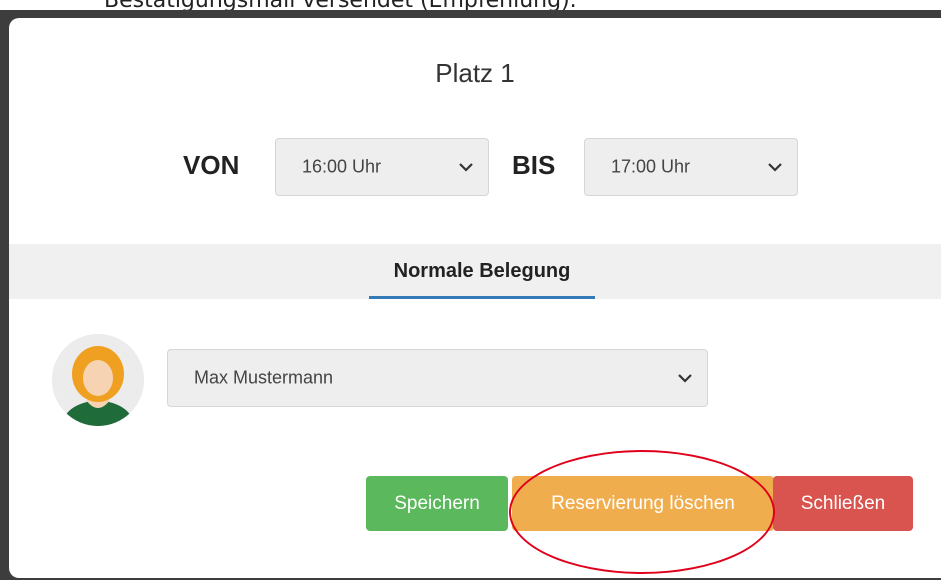 The height and width of the screenshot is (580, 941). What do you see at coordinates (437, 378) in the screenshot?
I see `member-select: Max Mustermann` at bounding box center [437, 378].